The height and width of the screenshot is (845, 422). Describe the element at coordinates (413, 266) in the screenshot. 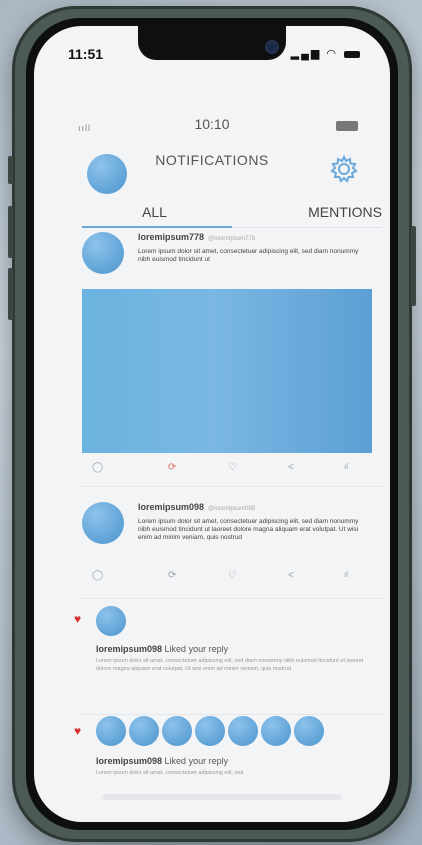

I see `power-button` at that location.